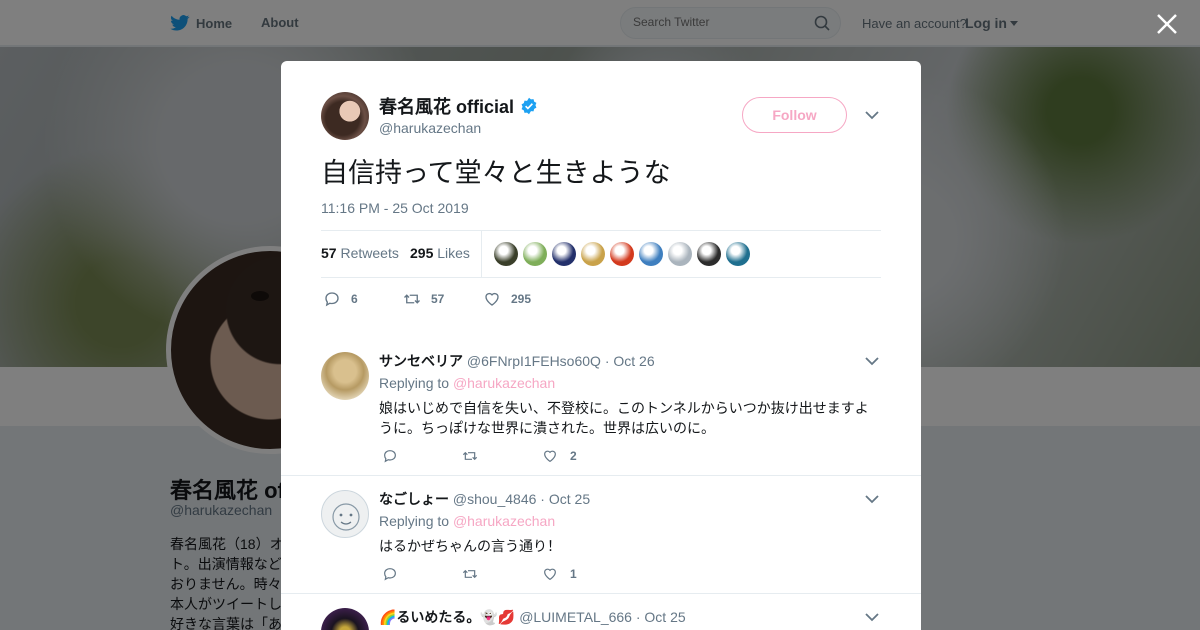 This screenshot has height=630, width=1200. I want to click on reply-author-name: サンセベリア, so click(421, 361).